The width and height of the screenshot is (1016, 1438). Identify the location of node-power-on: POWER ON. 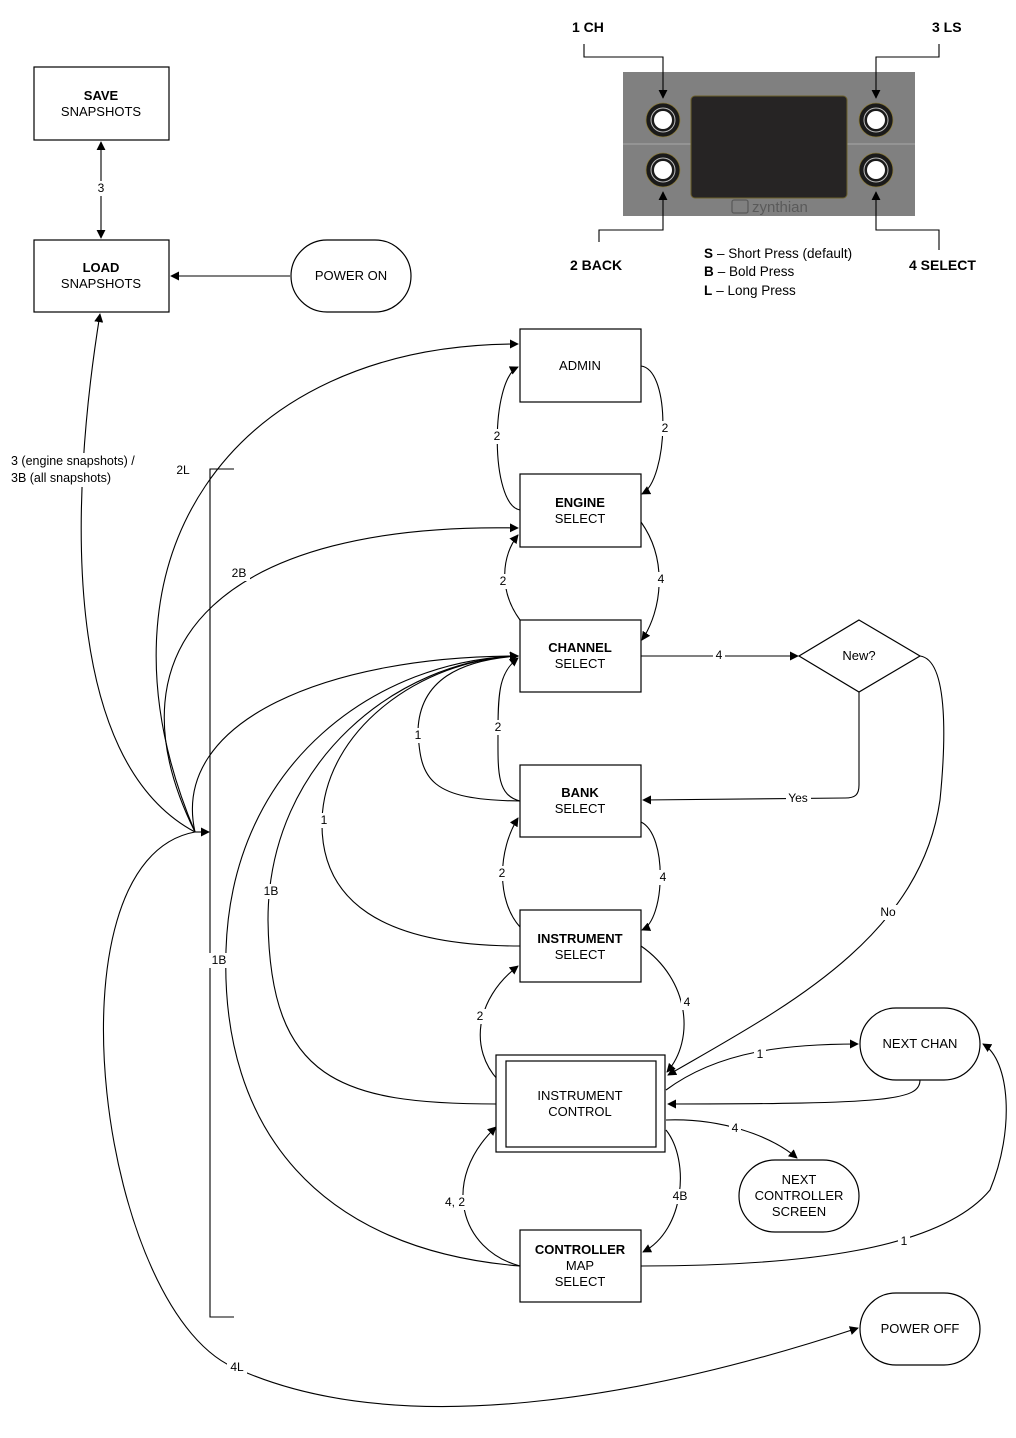
(351, 276).